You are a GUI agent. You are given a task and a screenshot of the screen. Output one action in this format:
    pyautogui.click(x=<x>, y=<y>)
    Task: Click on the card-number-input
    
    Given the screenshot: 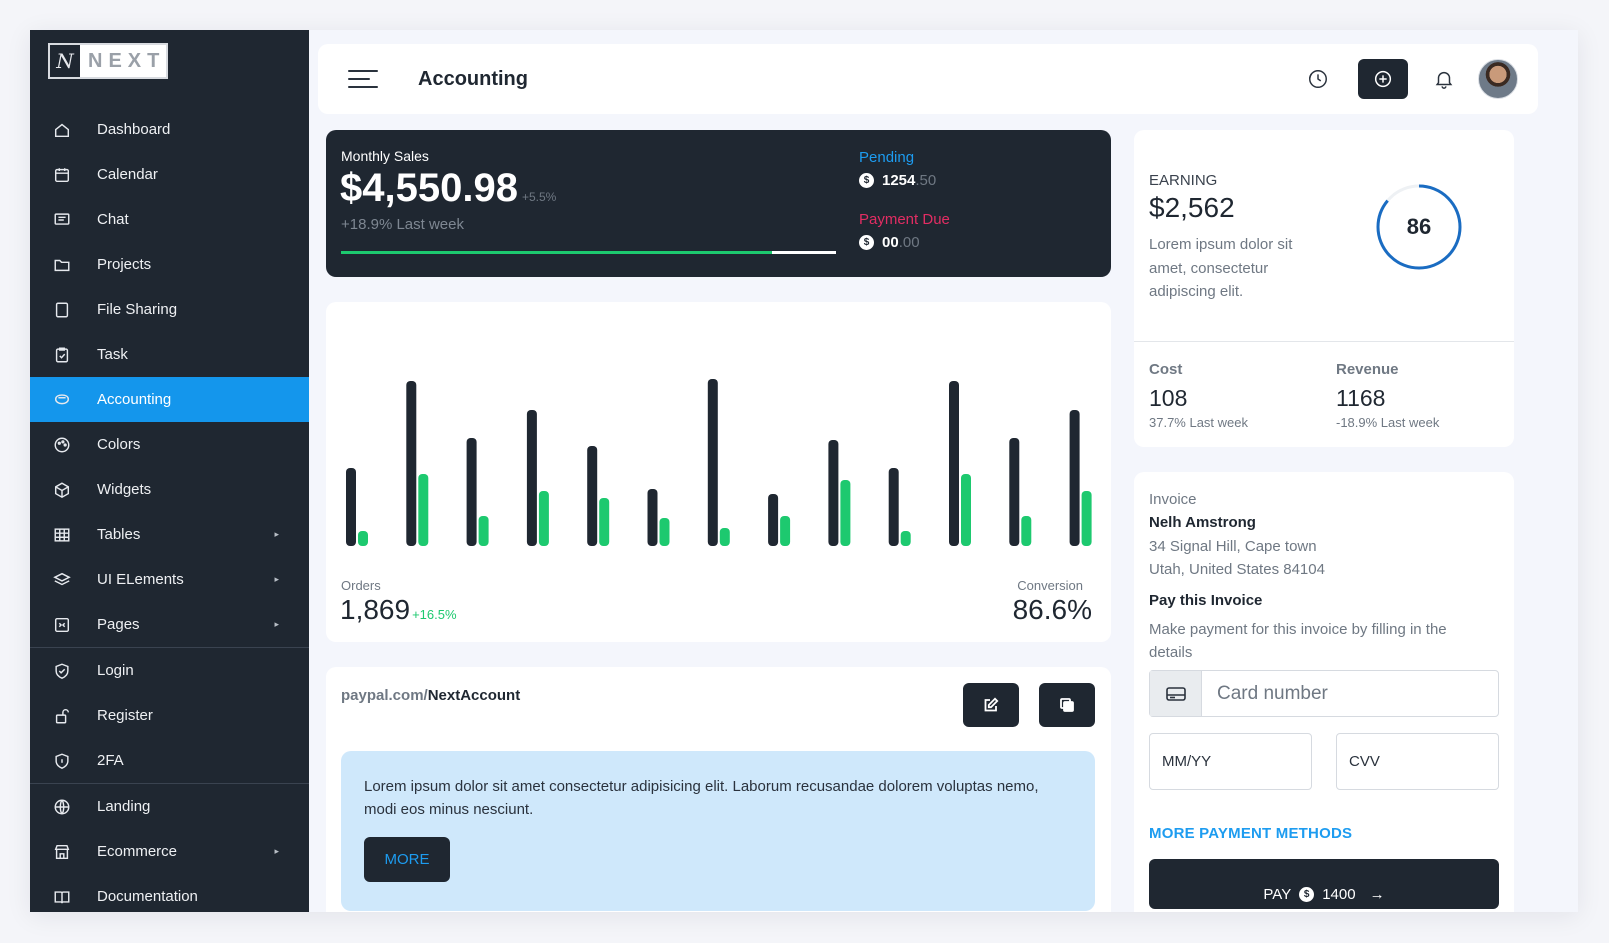 What is the action you would take?
    pyautogui.click(x=1350, y=693)
    